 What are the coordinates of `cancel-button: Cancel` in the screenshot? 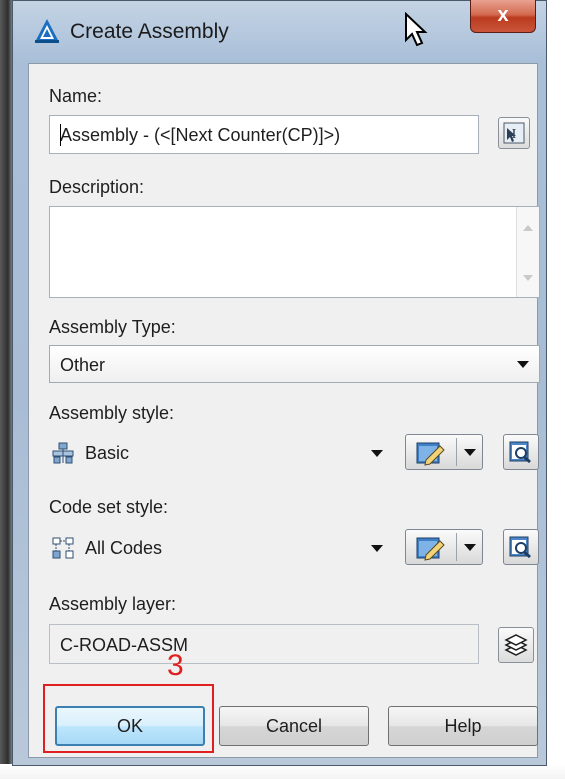 It's located at (294, 726).